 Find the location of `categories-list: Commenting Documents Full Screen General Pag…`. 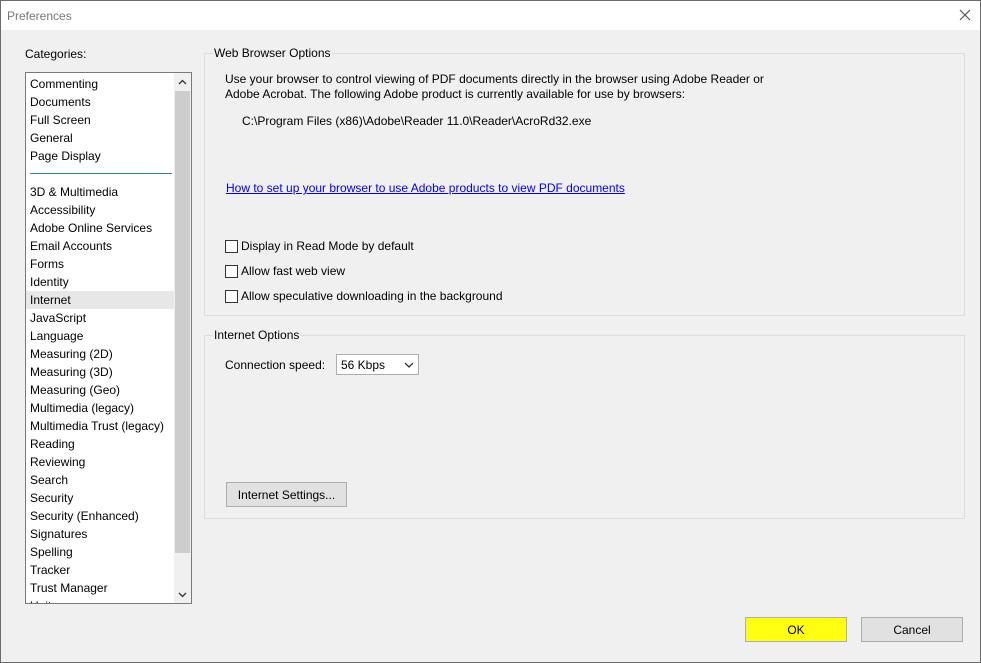

categories-list: Commenting Documents Full Screen General Pag… is located at coordinates (108, 338).